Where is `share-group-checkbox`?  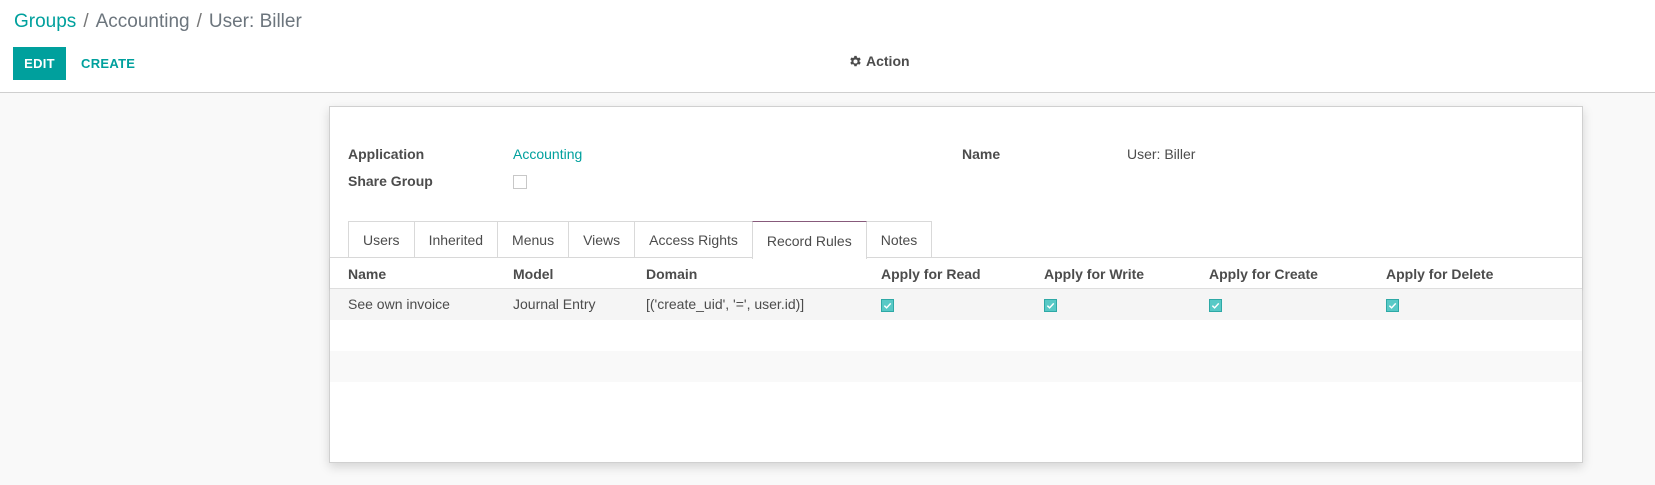 share-group-checkbox is located at coordinates (520, 182).